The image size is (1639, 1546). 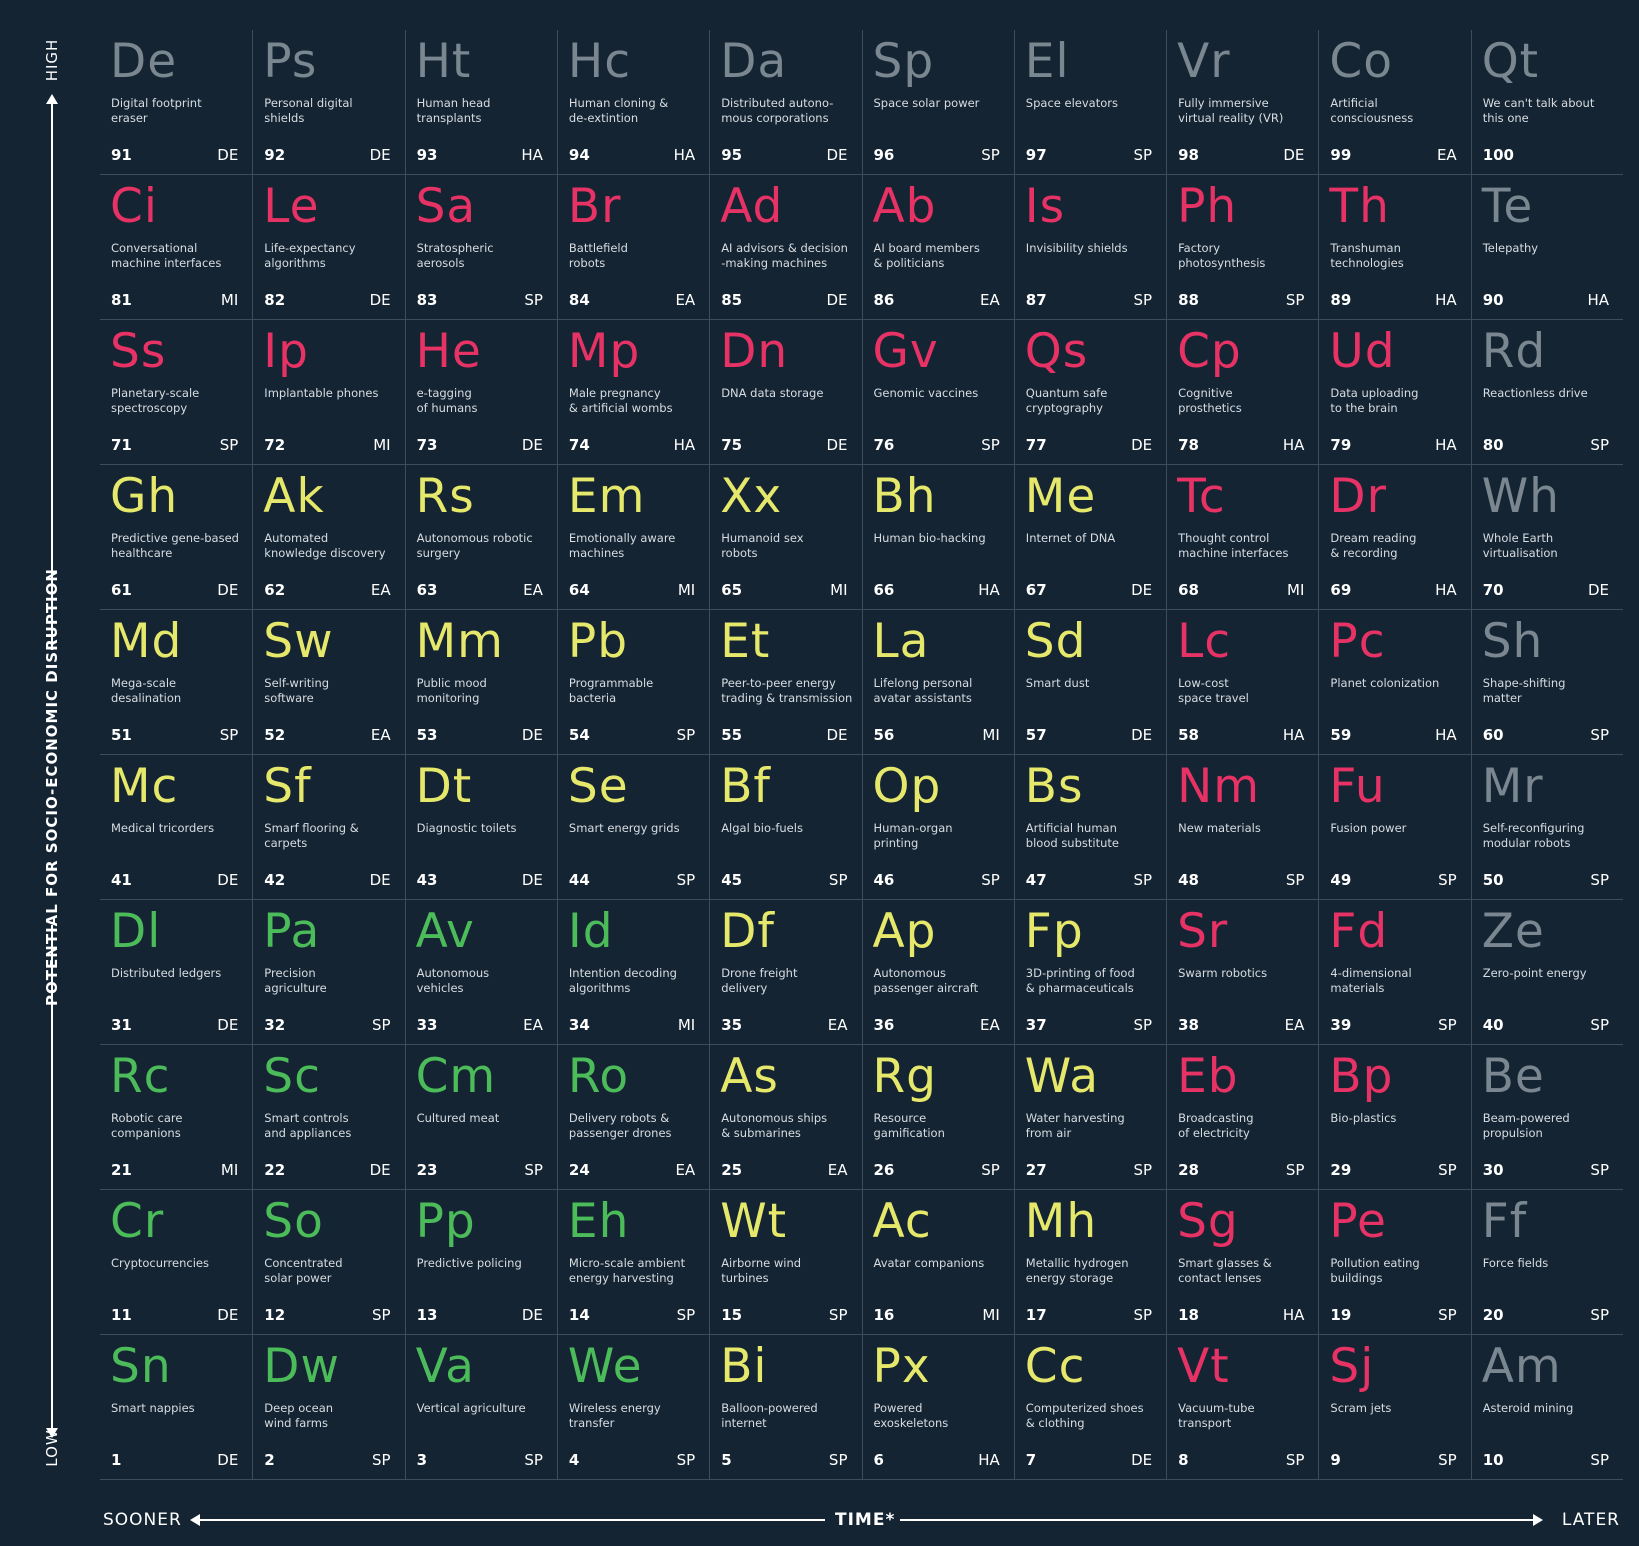 I want to click on element-cell-sa: Sa Stratospheric aerosols 83 SP, so click(x=480, y=247).